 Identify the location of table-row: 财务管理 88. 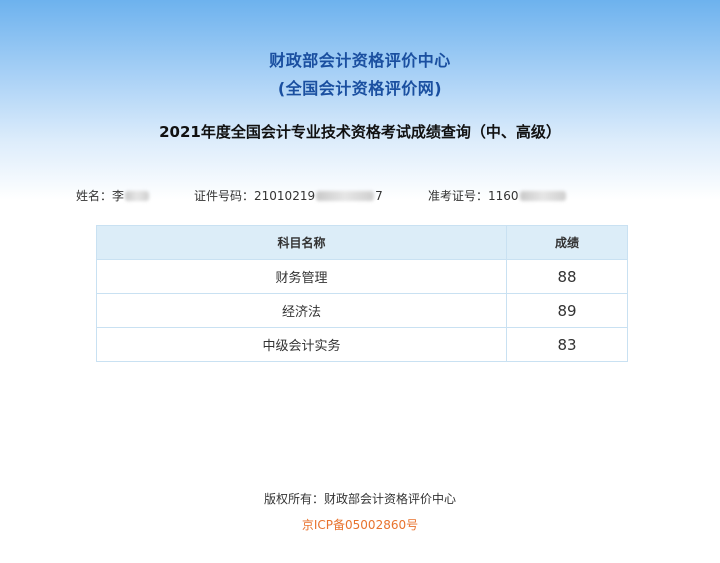
(362, 276).